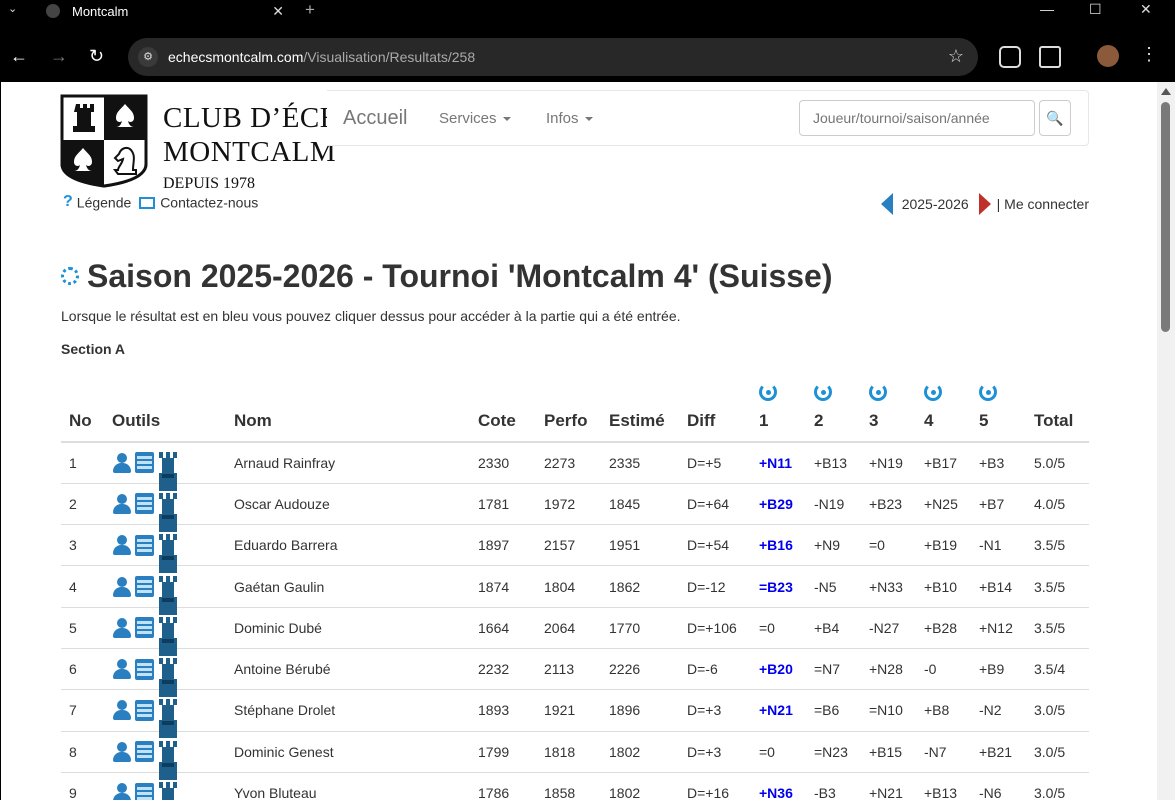 The height and width of the screenshot is (800, 1175). What do you see at coordinates (833, 411) in the screenshot?
I see `col-round-2: 2` at bounding box center [833, 411].